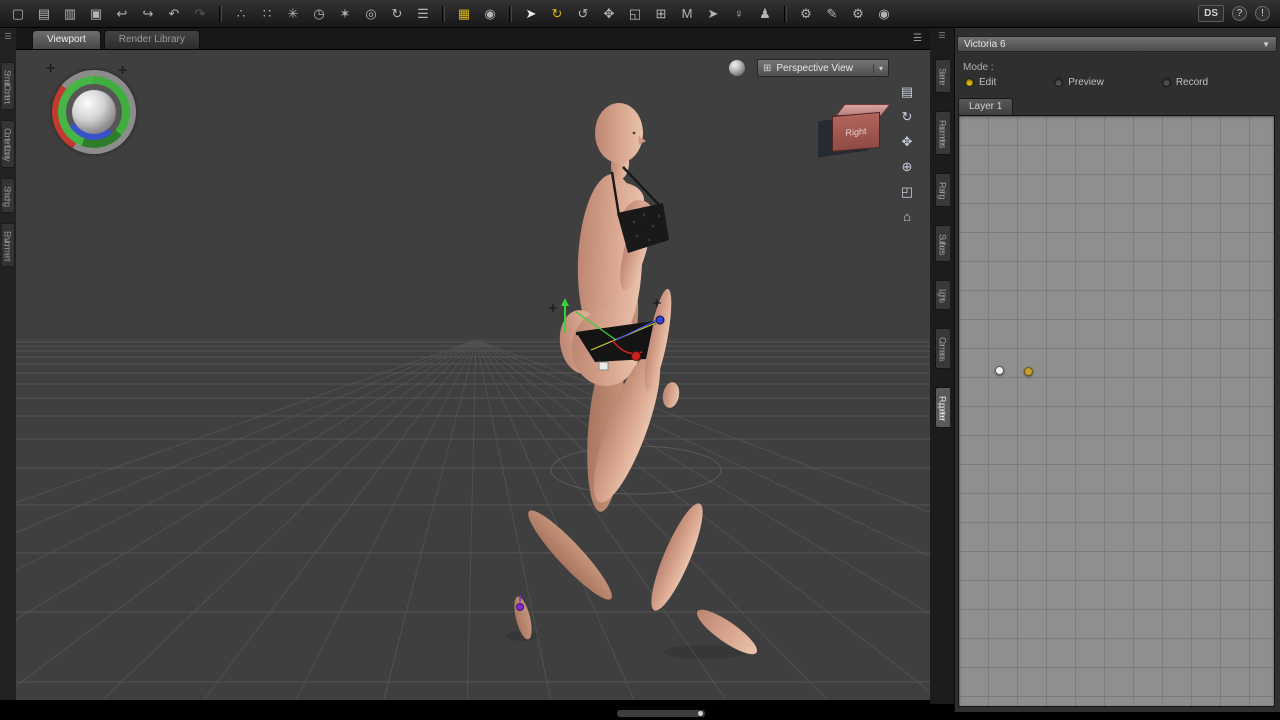 This screenshot has height=720, width=1280. What do you see at coordinates (635, 14) in the screenshot?
I see `scale-tool-icon: ◱` at bounding box center [635, 14].